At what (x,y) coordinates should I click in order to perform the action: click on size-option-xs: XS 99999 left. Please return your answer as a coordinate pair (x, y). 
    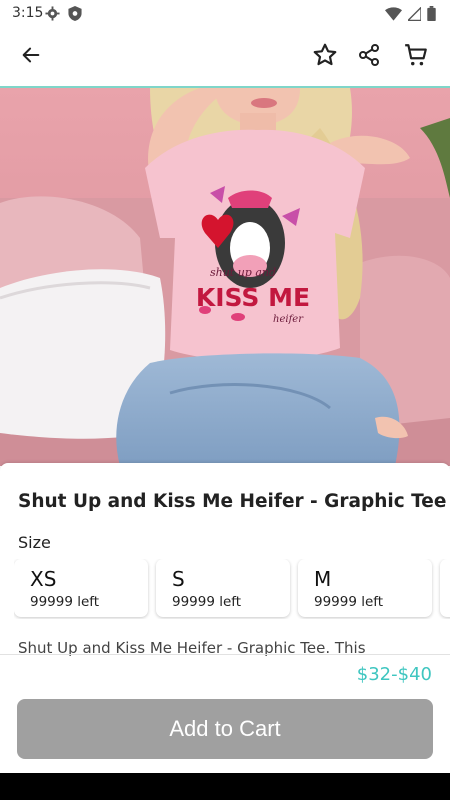
    Looking at the image, I should click on (81, 588).